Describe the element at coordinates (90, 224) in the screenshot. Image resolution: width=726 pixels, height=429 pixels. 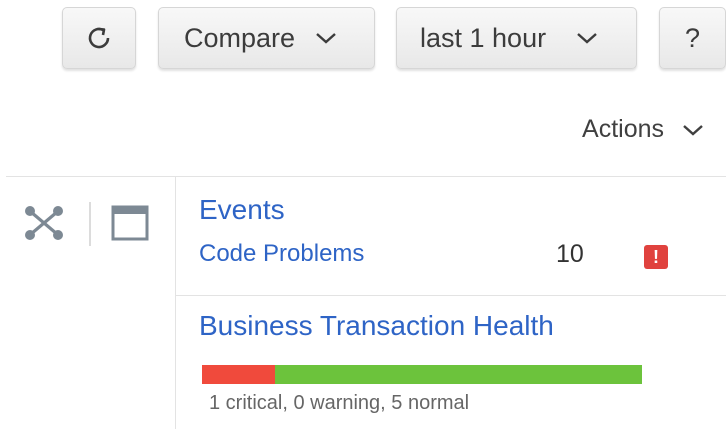
I see `tool-separator` at that location.